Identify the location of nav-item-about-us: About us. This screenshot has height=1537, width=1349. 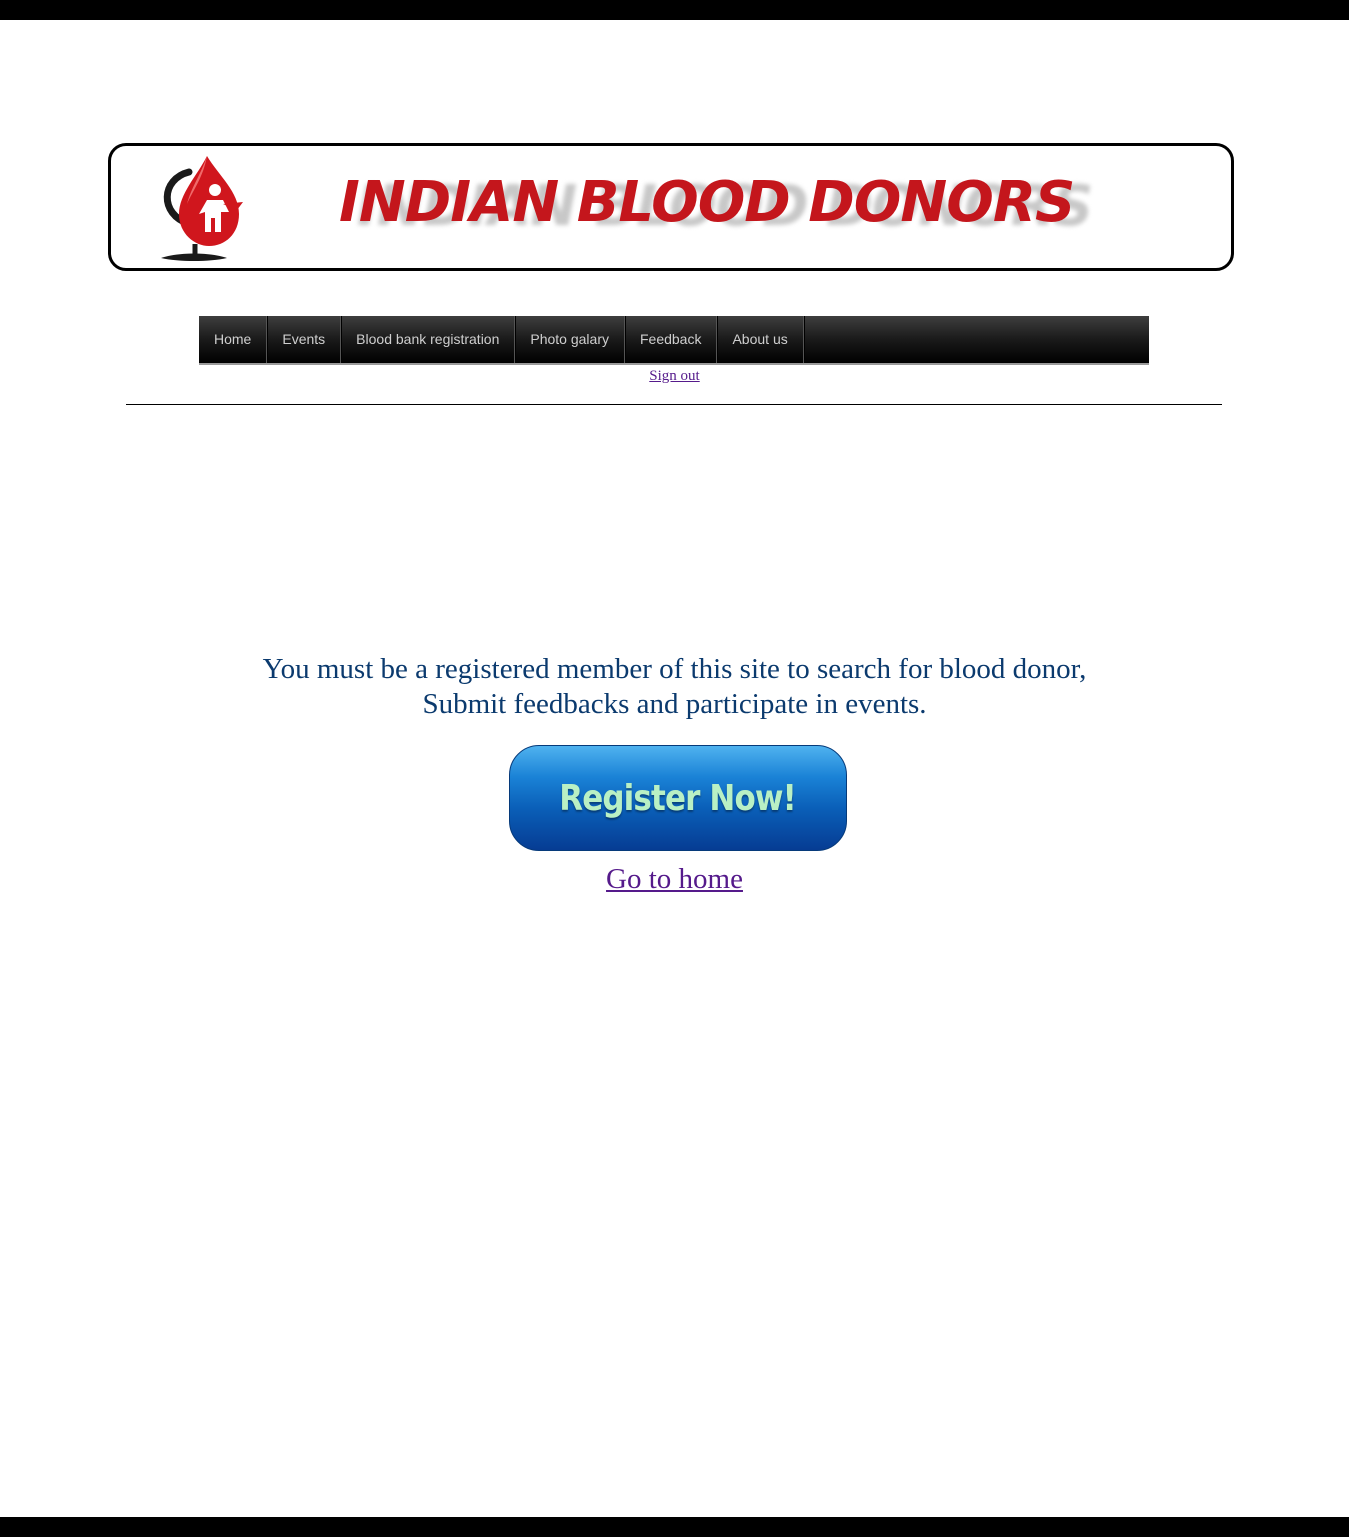
(760, 339).